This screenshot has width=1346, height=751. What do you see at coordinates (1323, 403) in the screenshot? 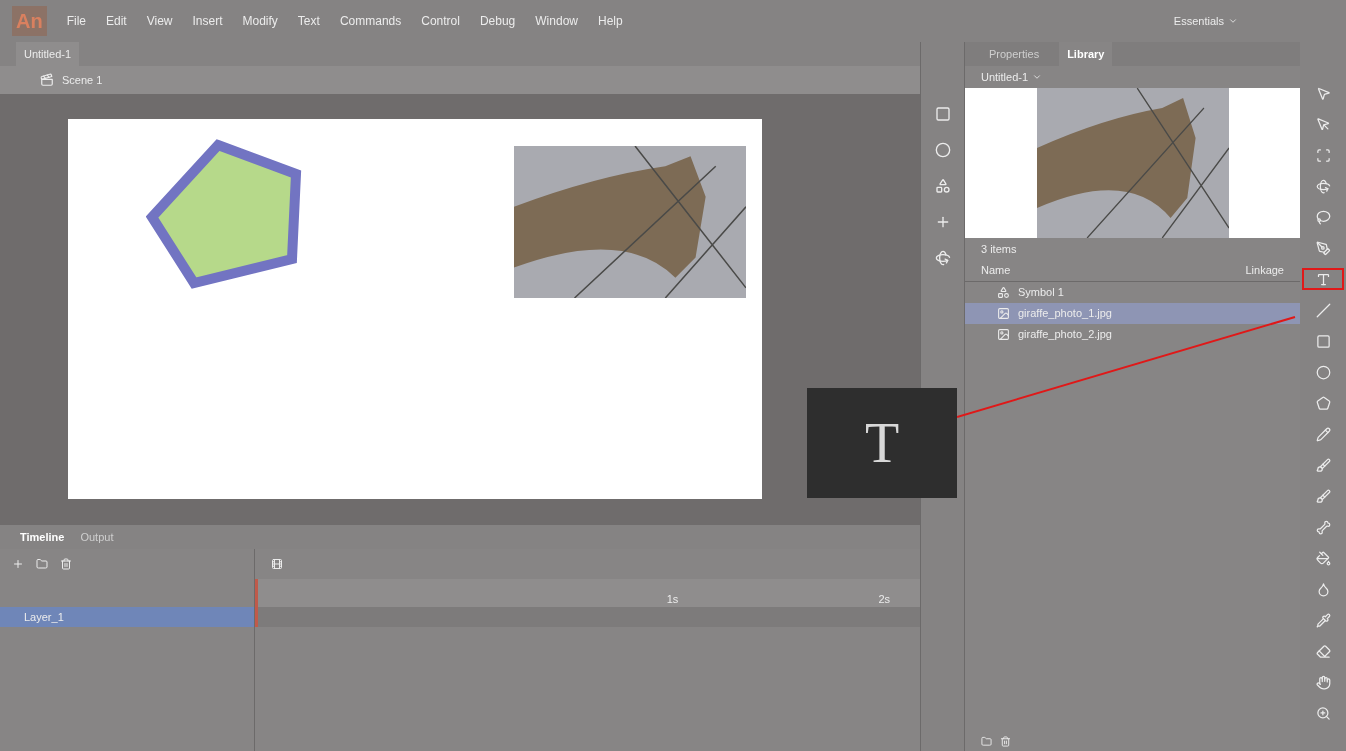
I see `pentagon-icon` at bounding box center [1323, 403].